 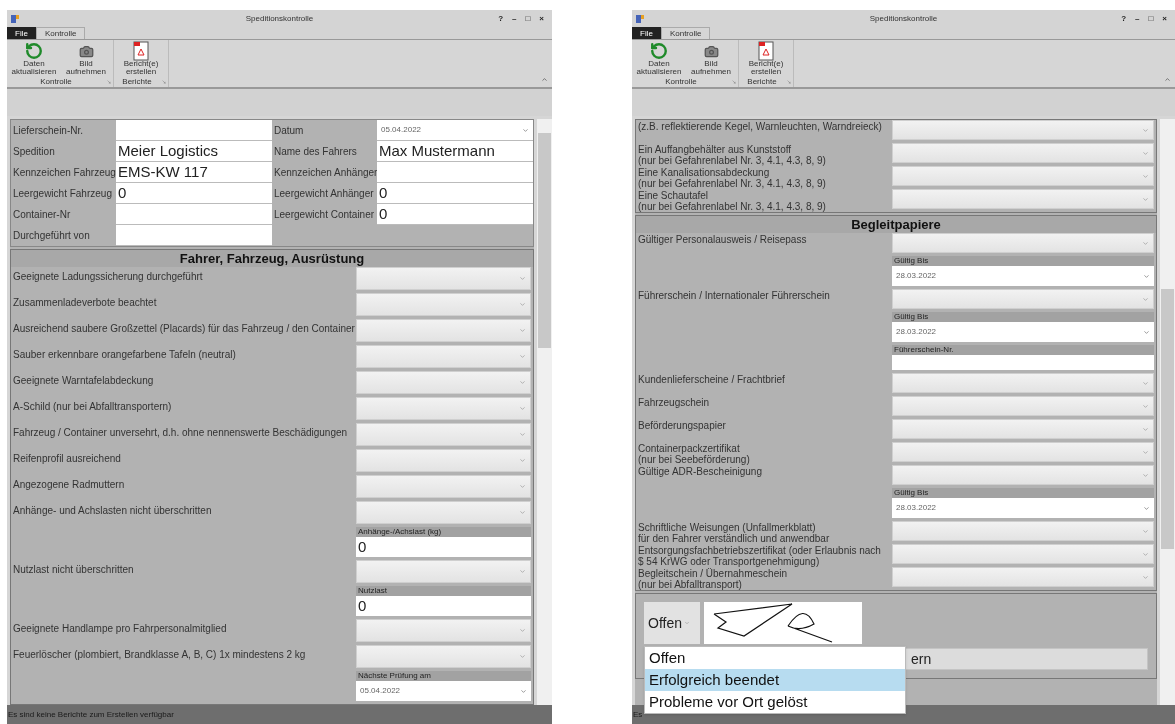 I want to click on dropdown-option: Probleme vor Ort gelöst, so click(x=775, y=702).